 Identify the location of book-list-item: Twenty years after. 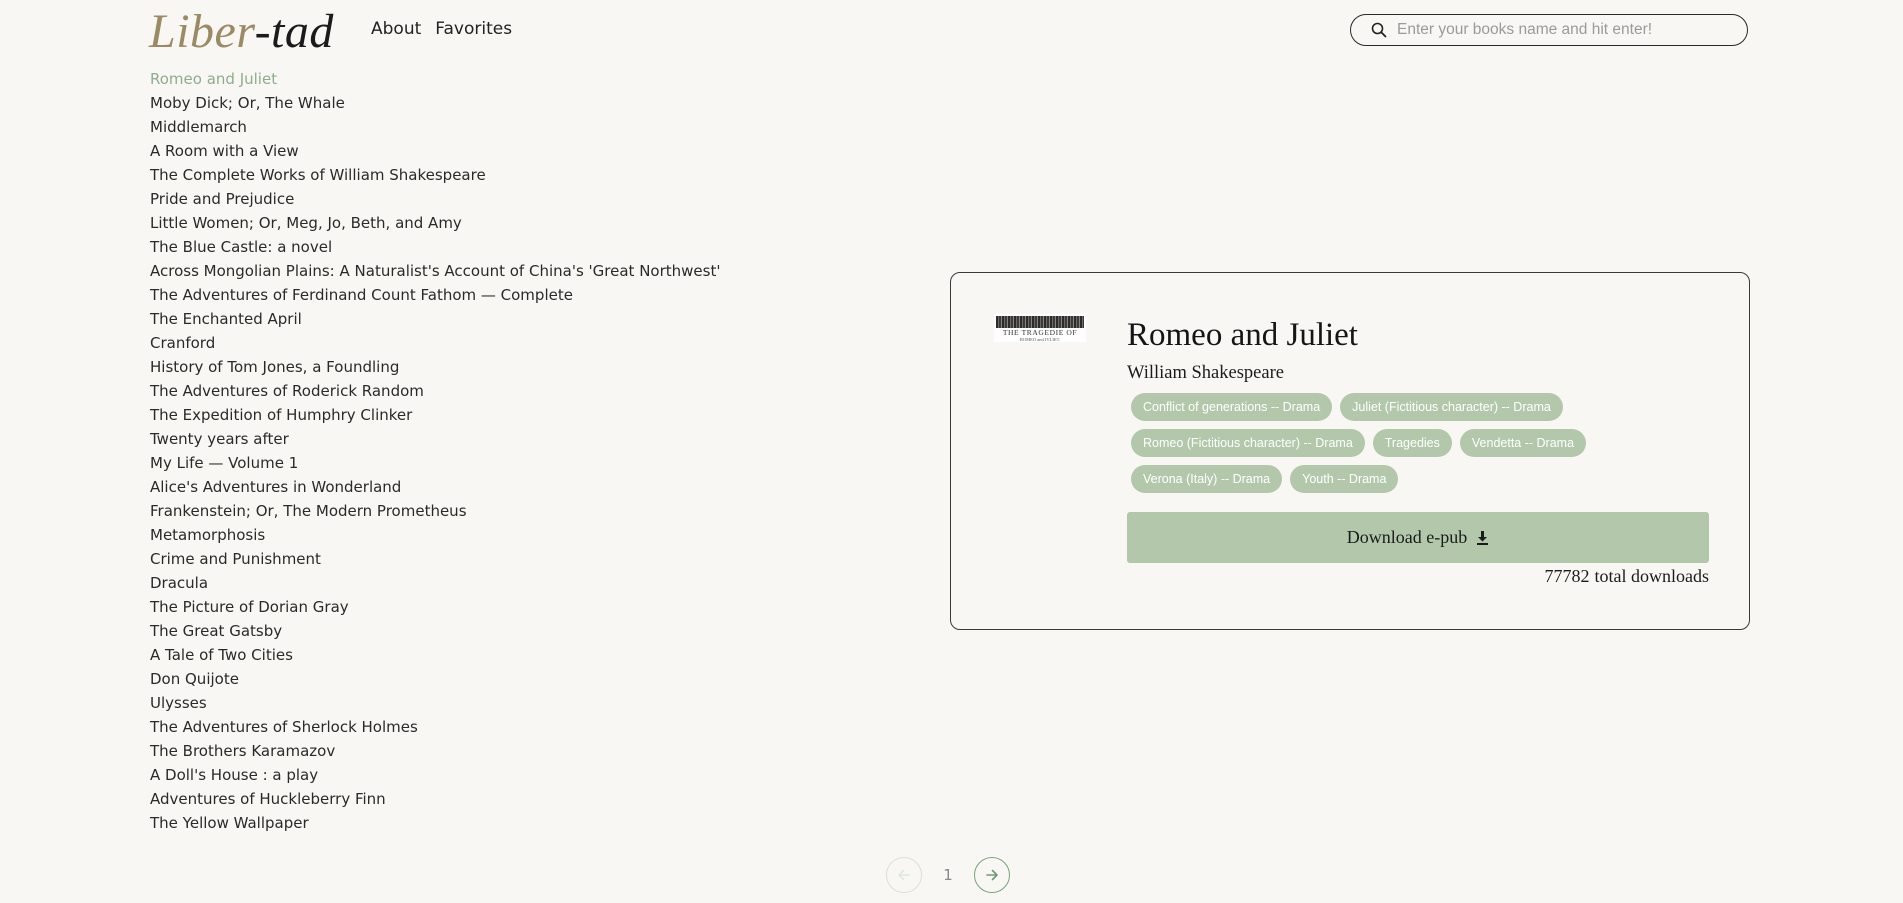
(435, 439).